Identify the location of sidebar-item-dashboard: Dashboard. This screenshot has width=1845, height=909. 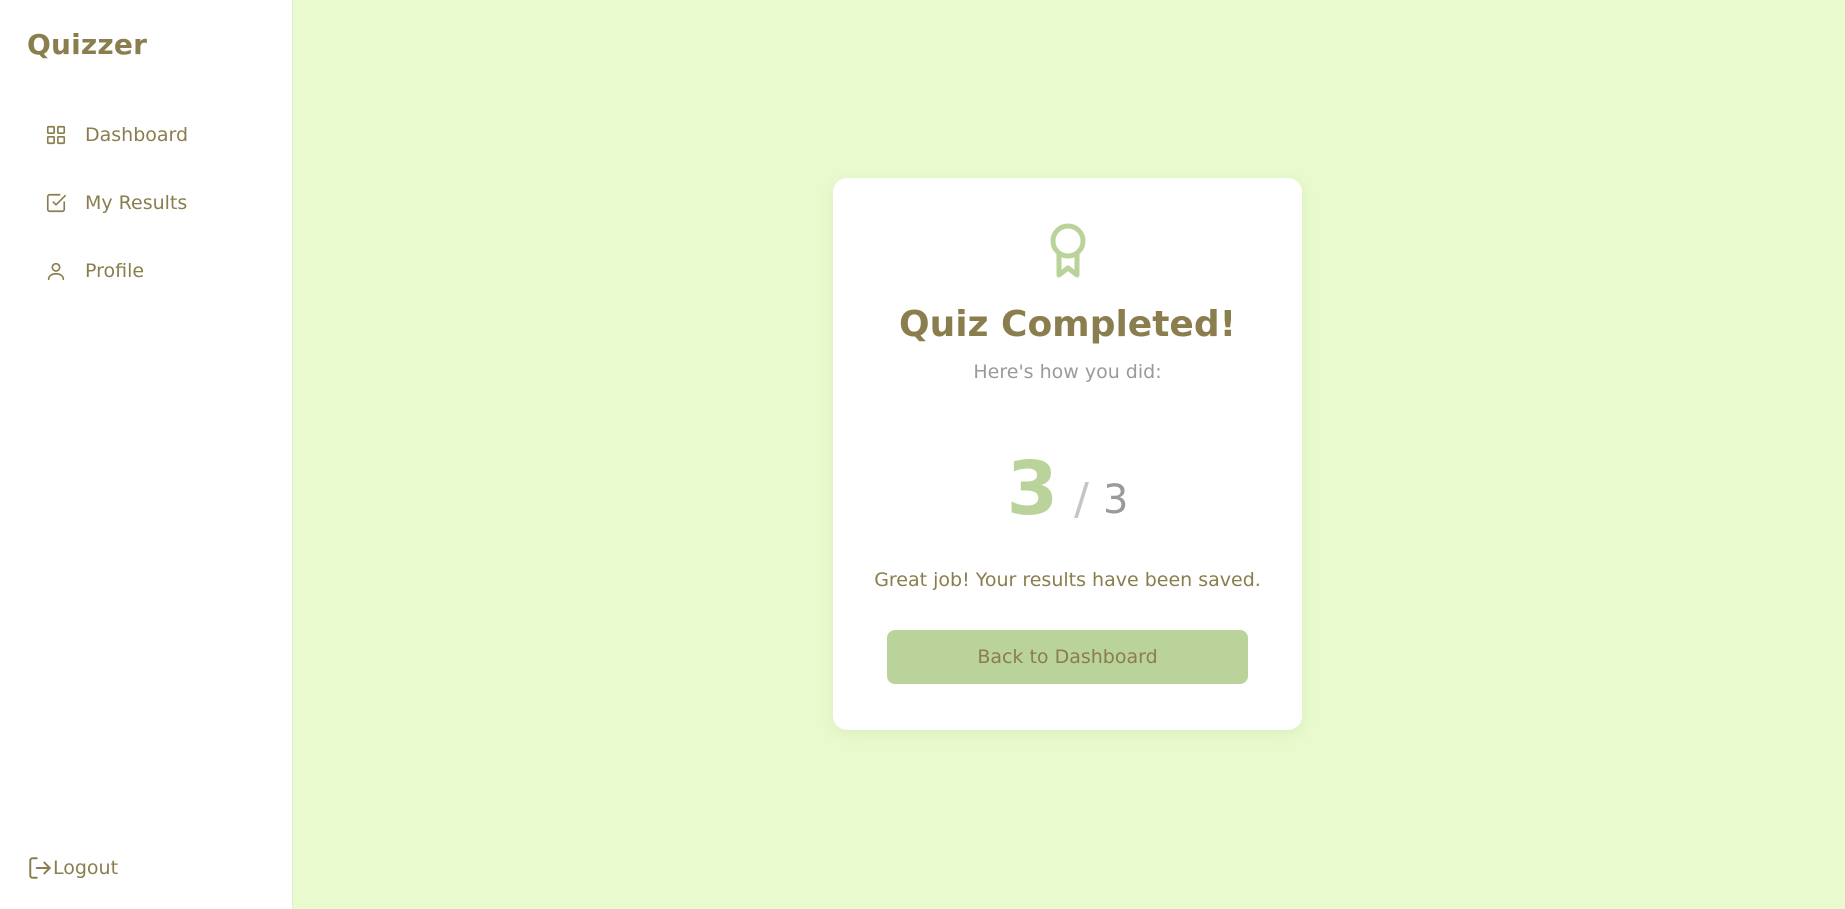
(116, 135).